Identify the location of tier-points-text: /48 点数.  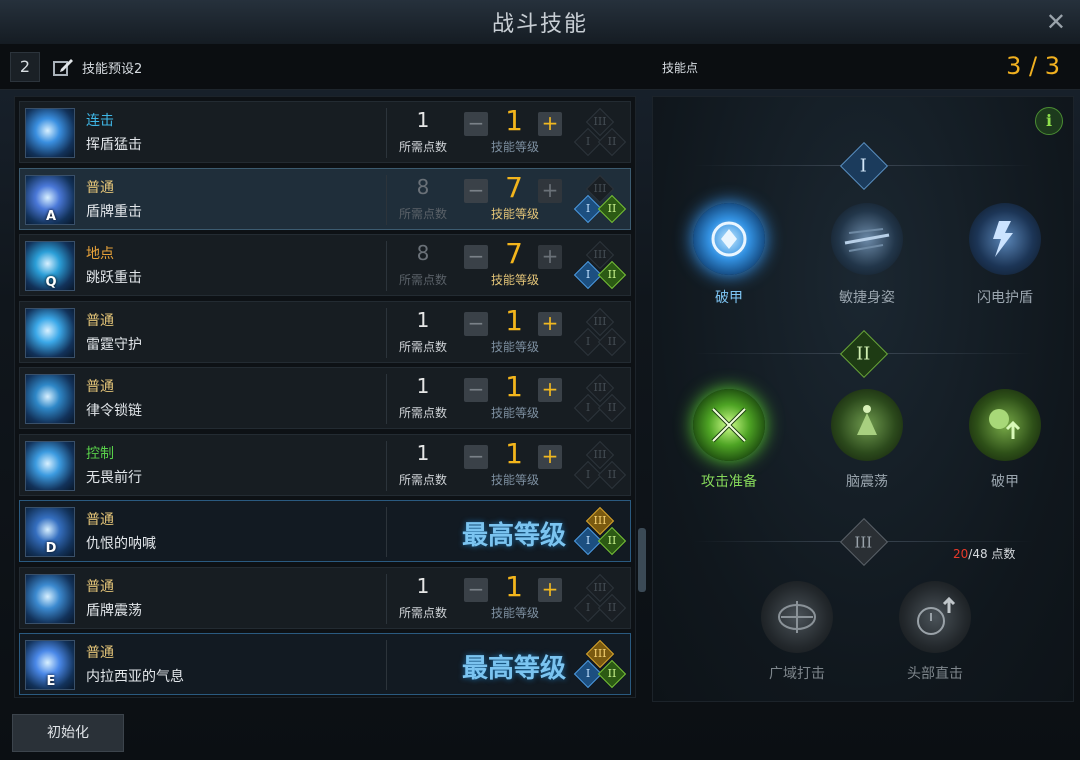
(992, 554).